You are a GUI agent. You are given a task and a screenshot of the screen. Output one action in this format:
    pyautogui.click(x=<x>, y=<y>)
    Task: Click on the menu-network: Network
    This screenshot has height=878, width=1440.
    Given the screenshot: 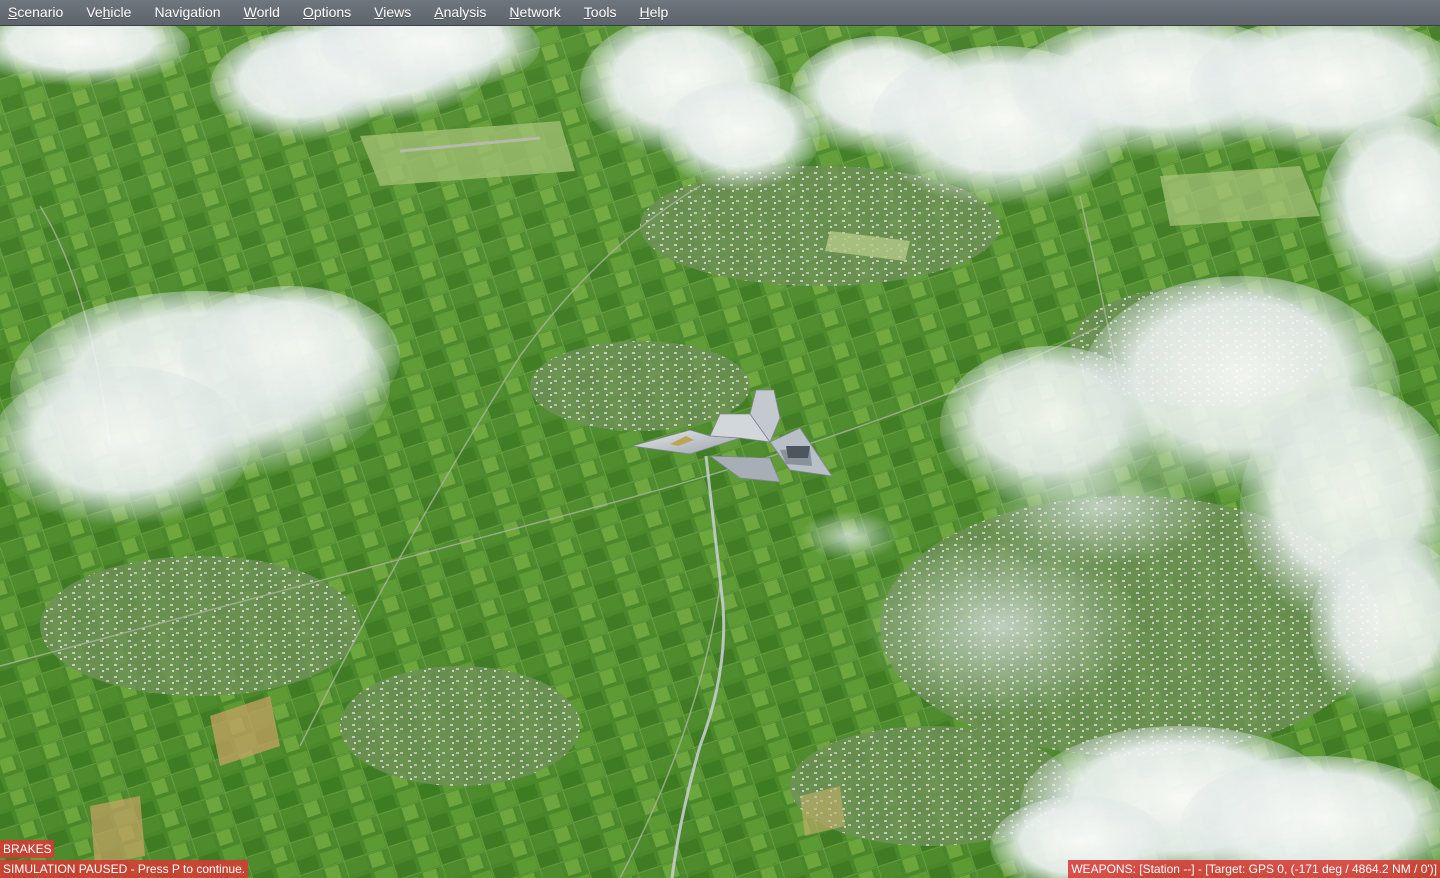 What is the action you would take?
    pyautogui.click(x=536, y=12)
    